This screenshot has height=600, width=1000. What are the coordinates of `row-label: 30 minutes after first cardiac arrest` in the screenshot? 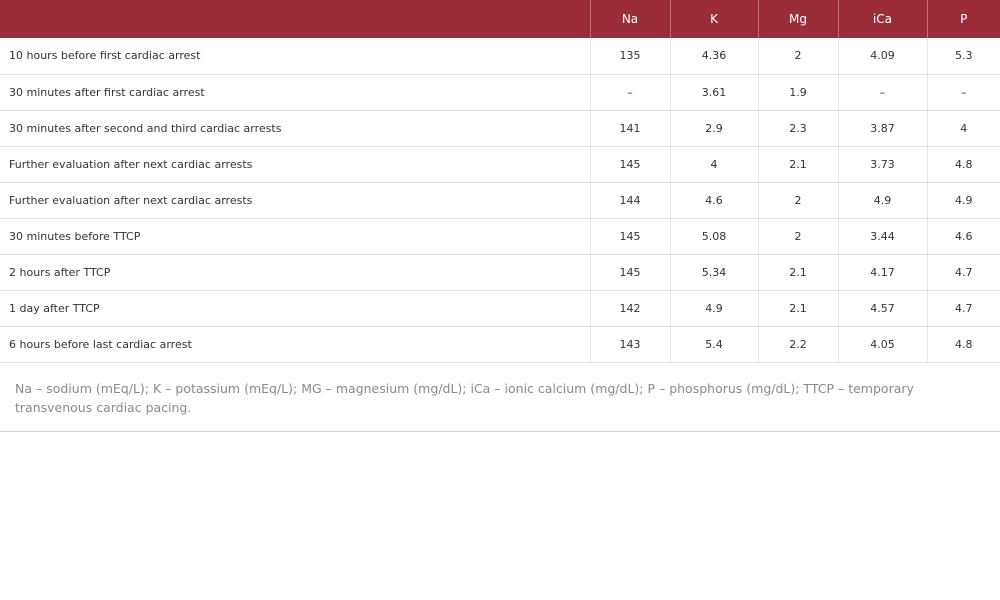 It's located at (295, 92).